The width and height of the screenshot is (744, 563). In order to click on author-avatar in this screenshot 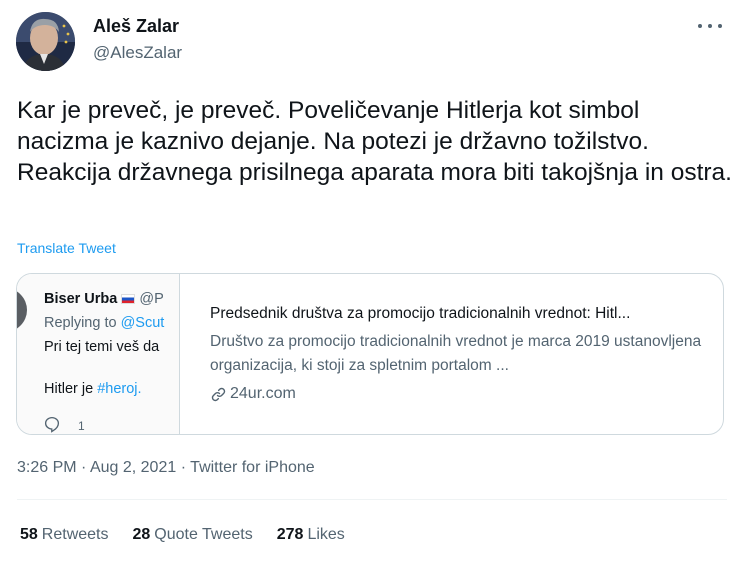, I will do `click(45, 41)`.